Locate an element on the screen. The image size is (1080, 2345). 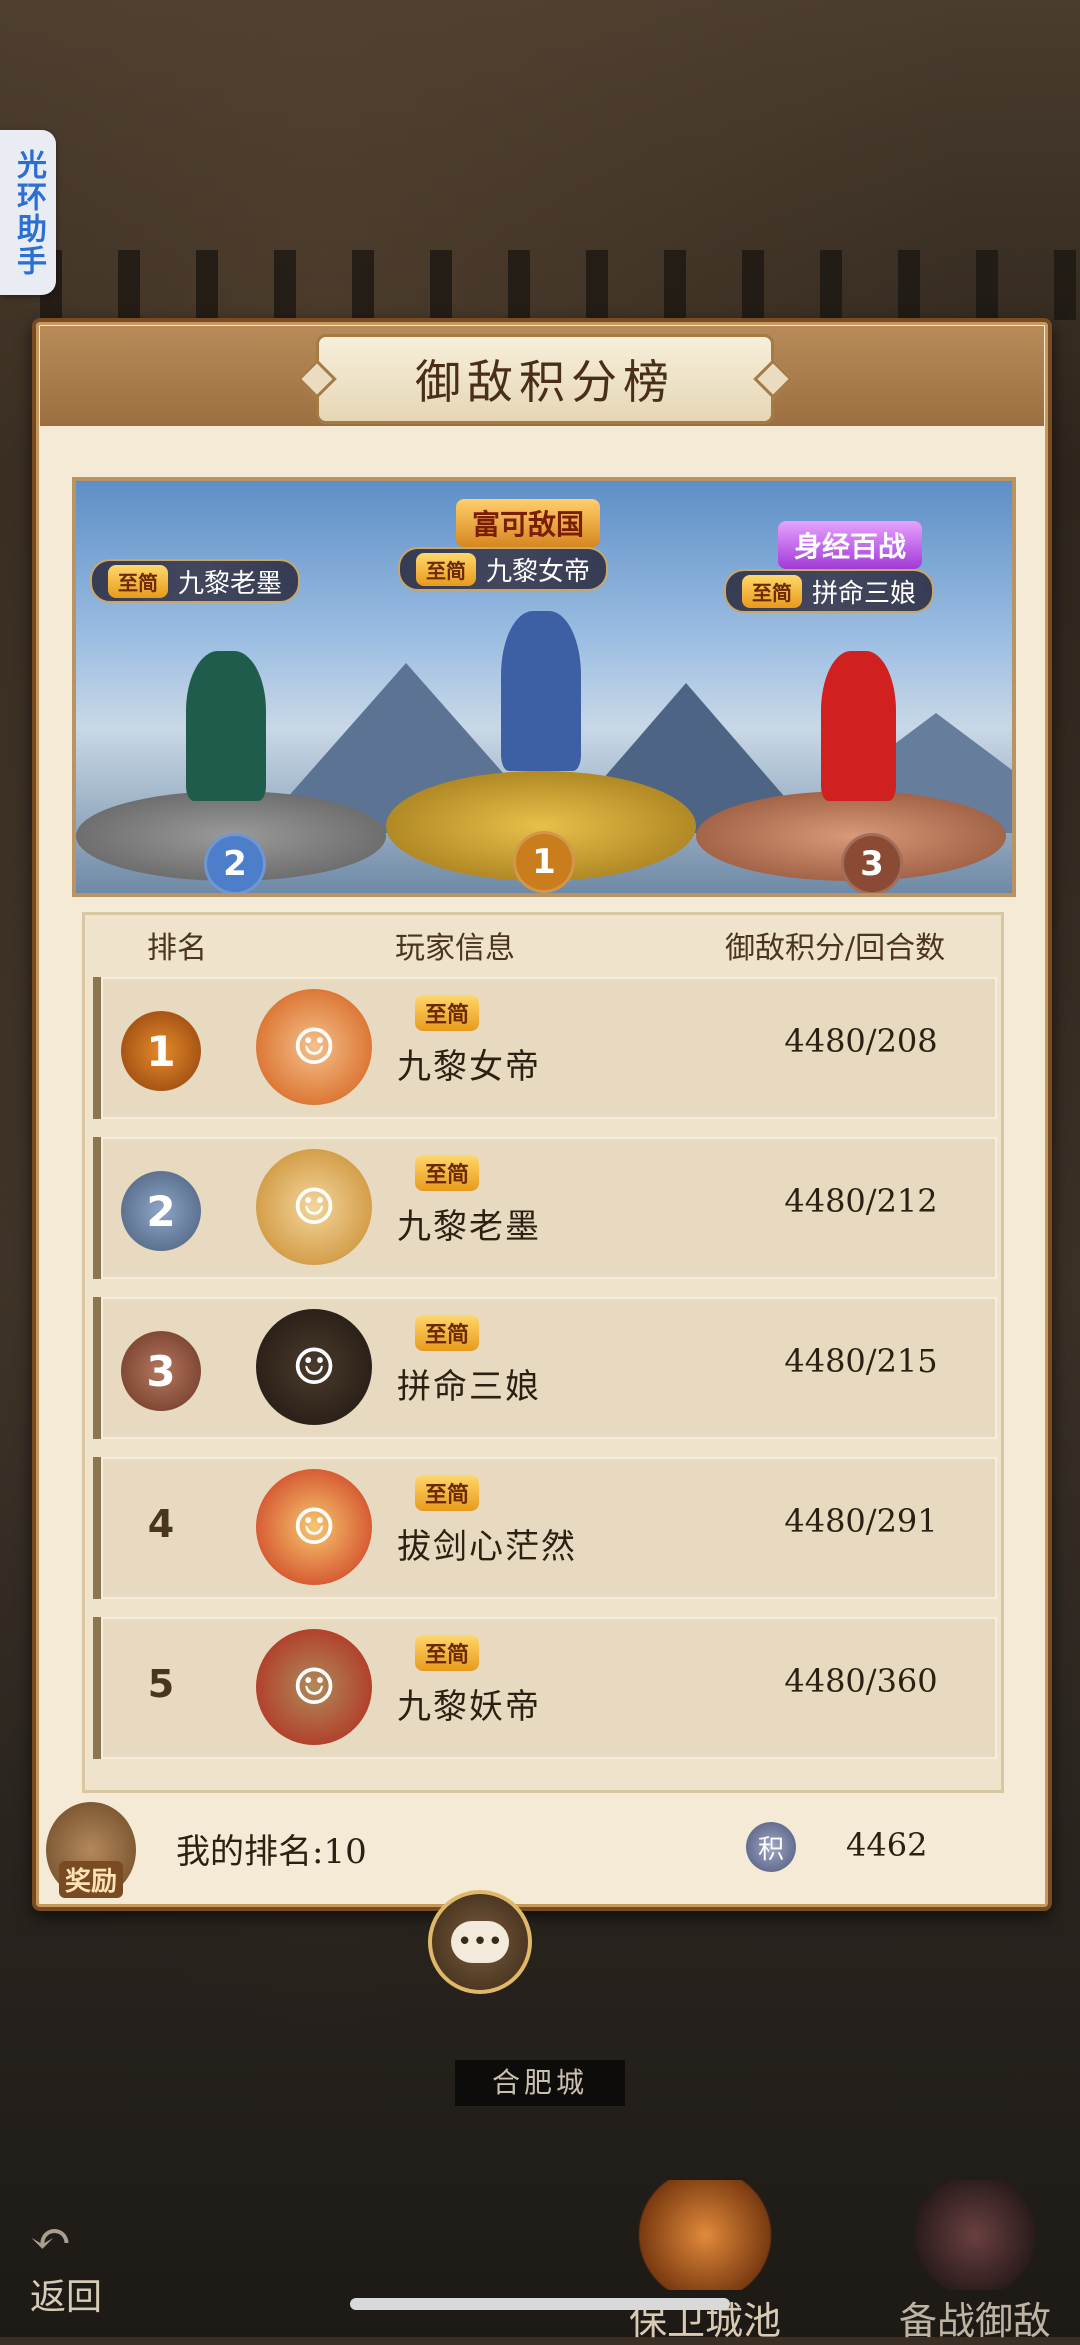
my-rank-text: 我的排名:10 is located at coordinates (271, 1852).